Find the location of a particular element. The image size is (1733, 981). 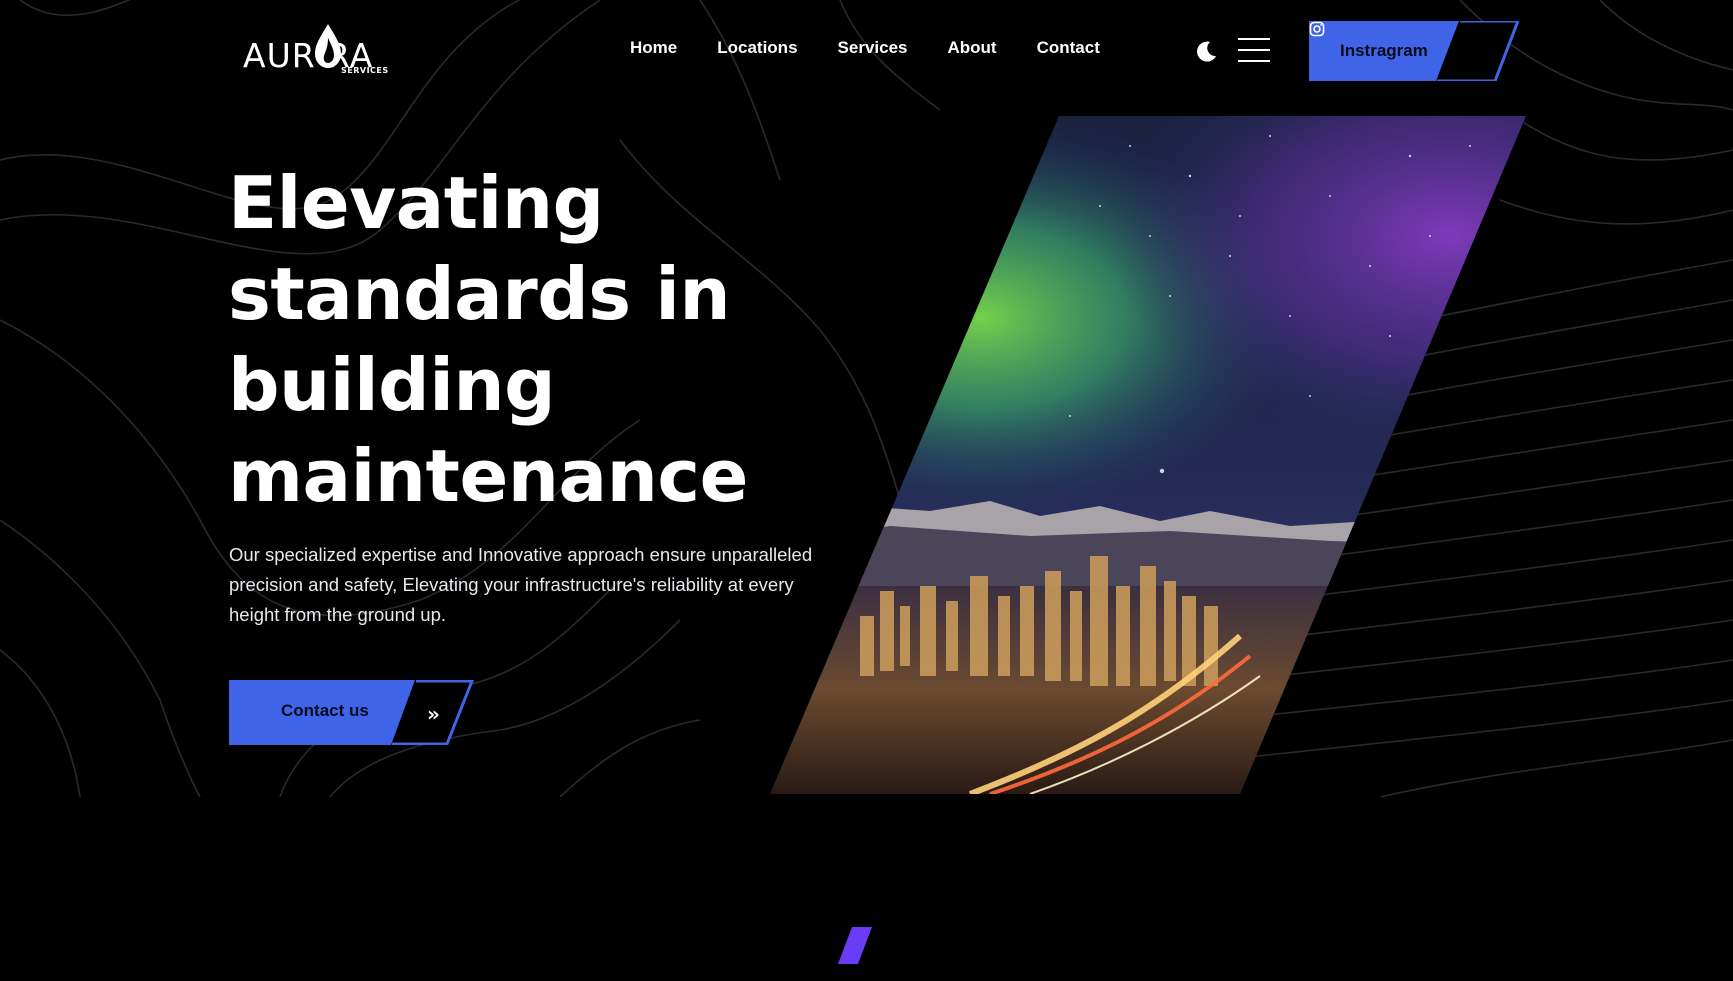

brand-logo: AUR RA SERVICES is located at coordinates (318, 52).